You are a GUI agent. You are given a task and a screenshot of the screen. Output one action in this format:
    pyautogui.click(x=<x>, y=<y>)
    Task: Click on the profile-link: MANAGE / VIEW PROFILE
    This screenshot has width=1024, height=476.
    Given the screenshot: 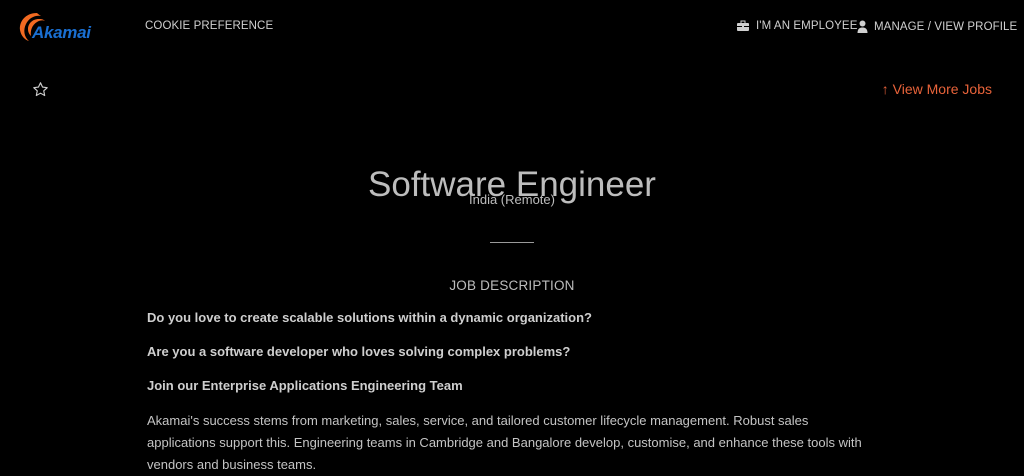 What is the action you would take?
    pyautogui.click(x=937, y=26)
    